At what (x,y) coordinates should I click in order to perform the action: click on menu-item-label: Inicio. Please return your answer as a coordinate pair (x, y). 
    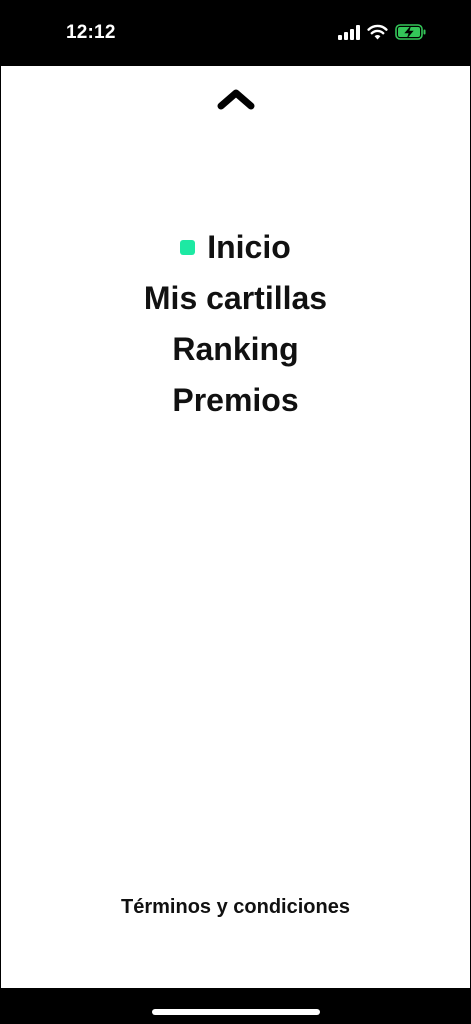
    Looking at the image, I should click on (249, 247).